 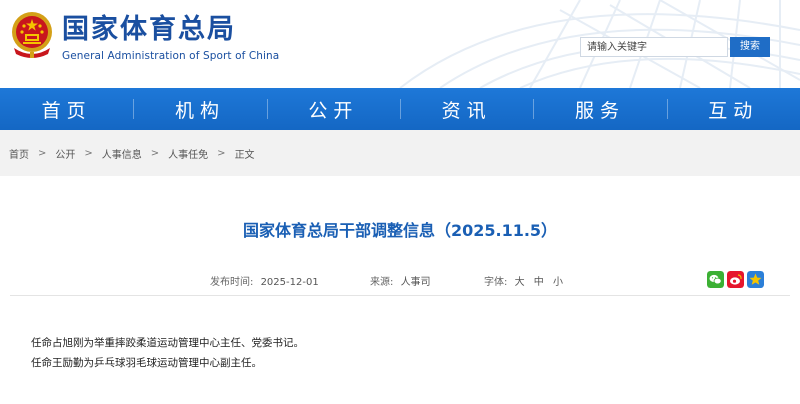 What do you see at coordinates (733, 109) in the screenshot?
I see `nav-item-interaction: 互动` at bounding box center [733, 109].